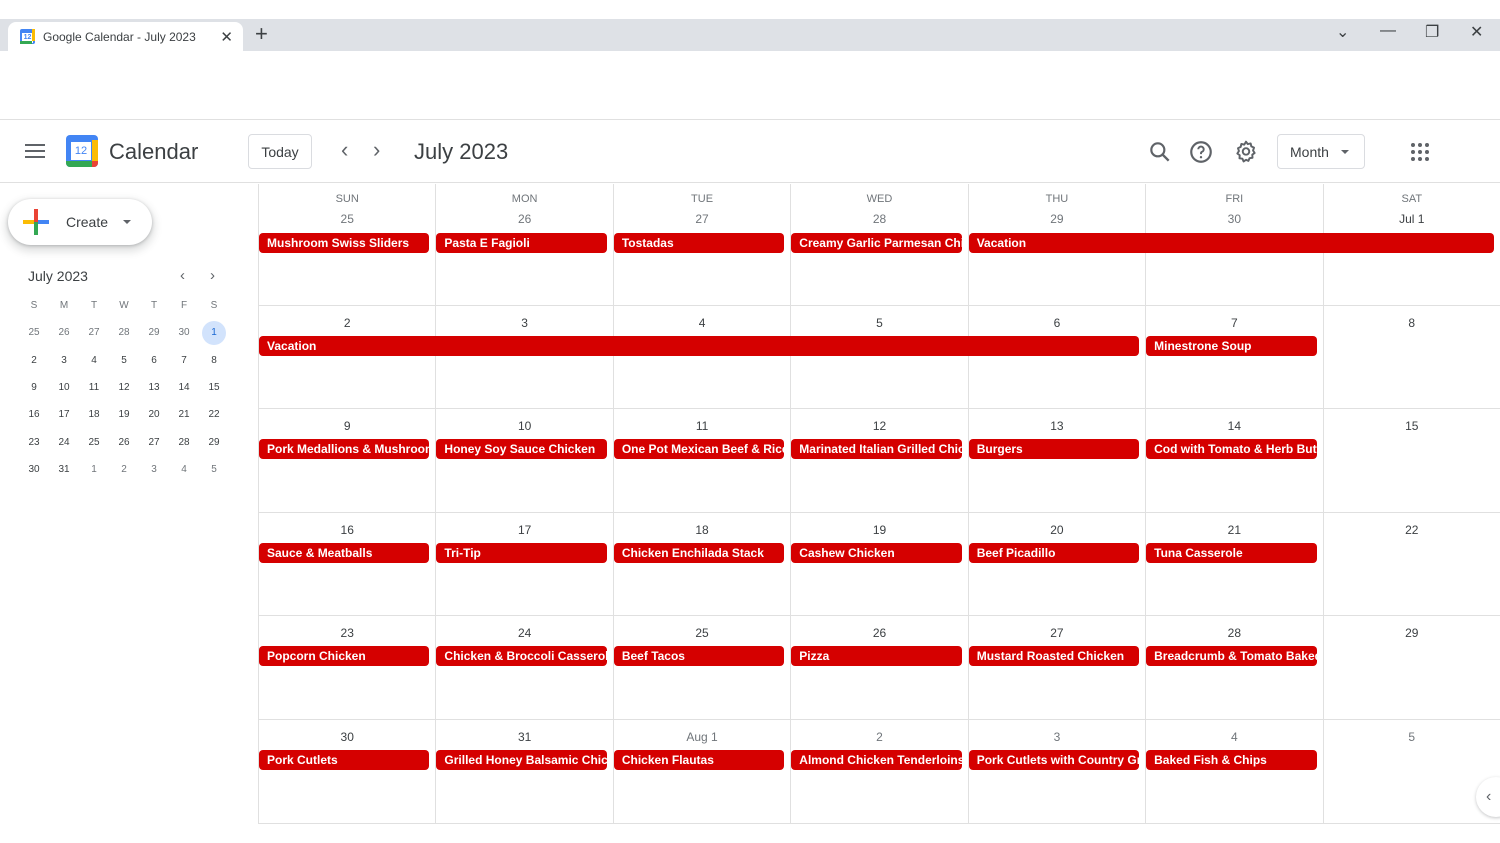 The image size is (1500, 843). I want to click on day-cell: 23, so click(346, 667).